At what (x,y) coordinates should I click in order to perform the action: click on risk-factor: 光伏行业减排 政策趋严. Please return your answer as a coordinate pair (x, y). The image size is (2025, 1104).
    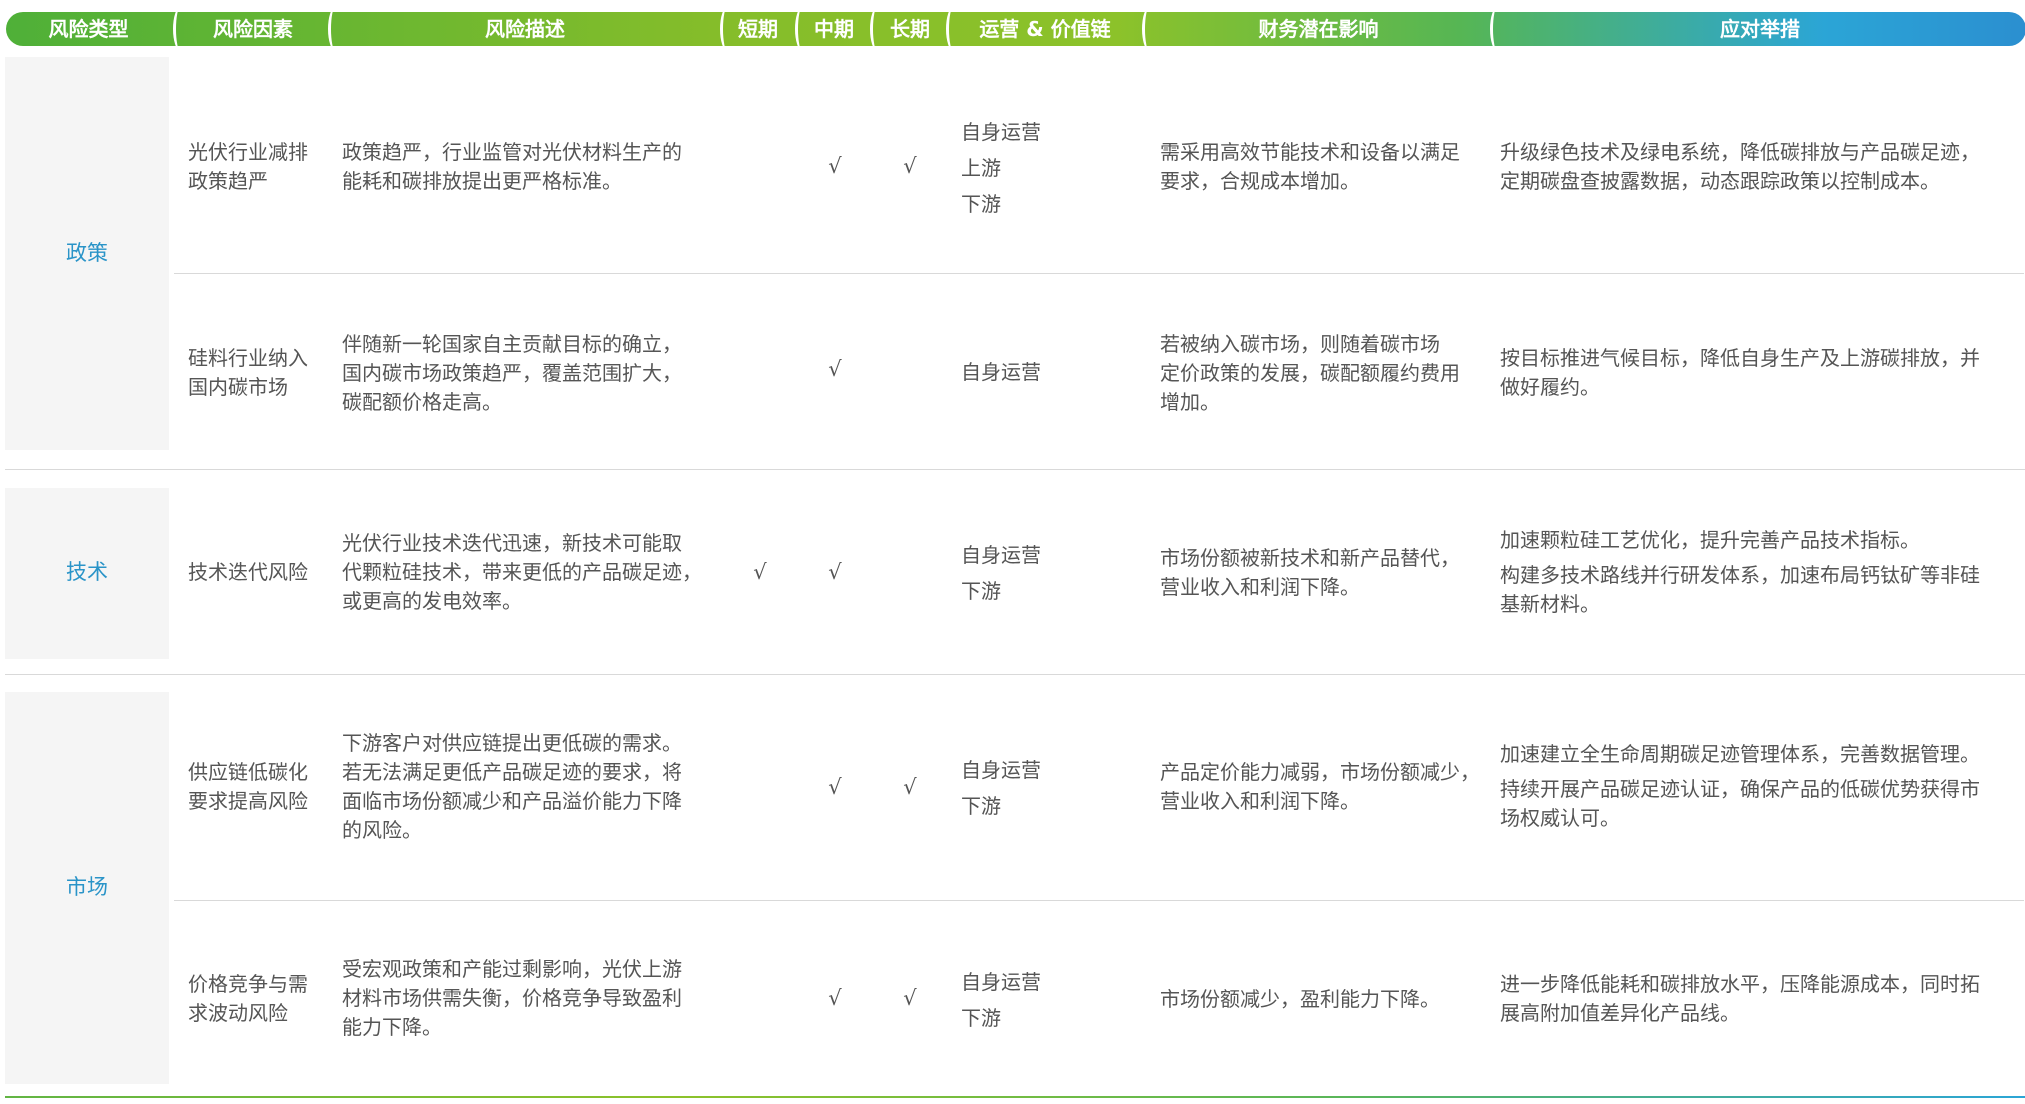
    Looking at the image, I should click on (248, 167).